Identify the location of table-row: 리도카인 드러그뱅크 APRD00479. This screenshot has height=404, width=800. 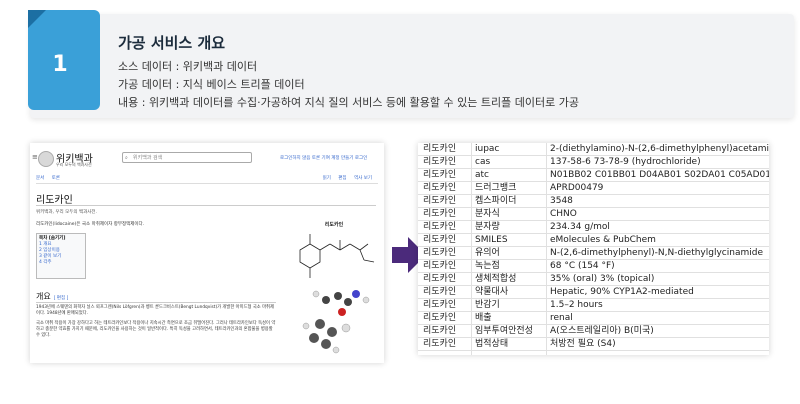
(593, 188).